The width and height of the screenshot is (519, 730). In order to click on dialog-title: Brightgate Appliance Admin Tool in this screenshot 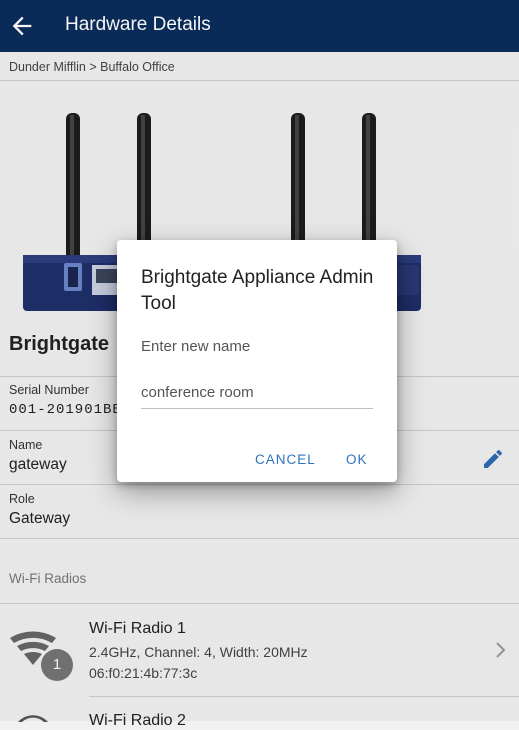, I will do `click(257, 290)`.